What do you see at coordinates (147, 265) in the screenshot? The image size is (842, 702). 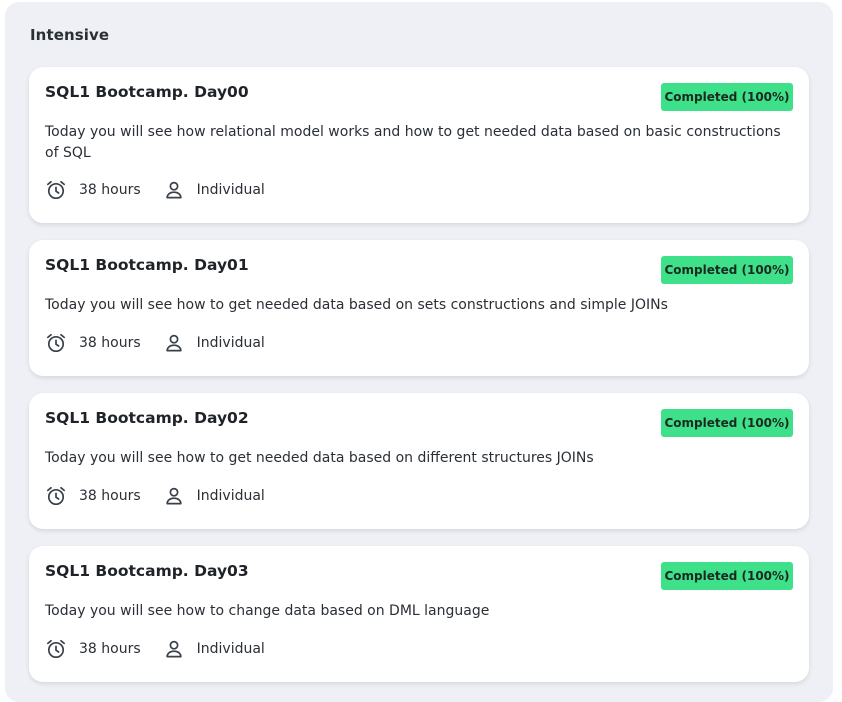 I see `card-title: SQL1 Bootcamp. Day01` at bounding box center [147, 265].